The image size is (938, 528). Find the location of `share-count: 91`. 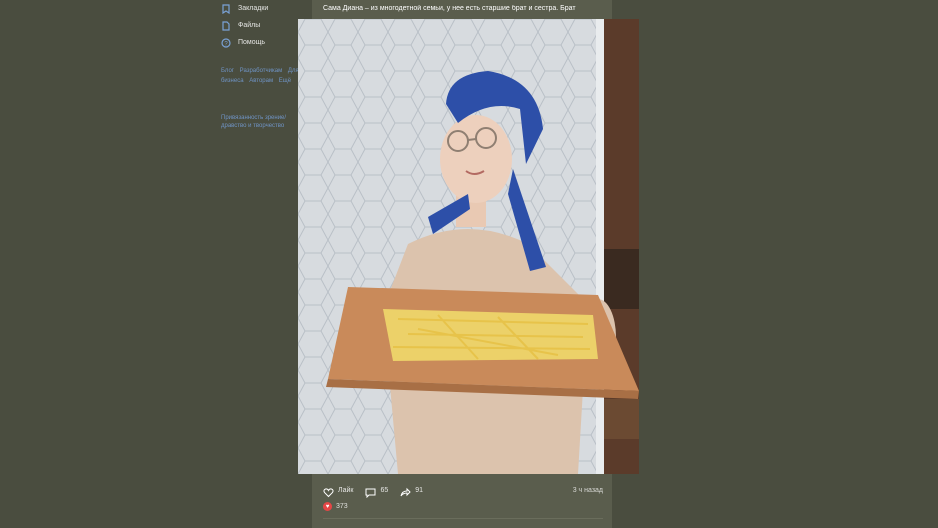

share-count: 91 is located at coordinates (419, 490).